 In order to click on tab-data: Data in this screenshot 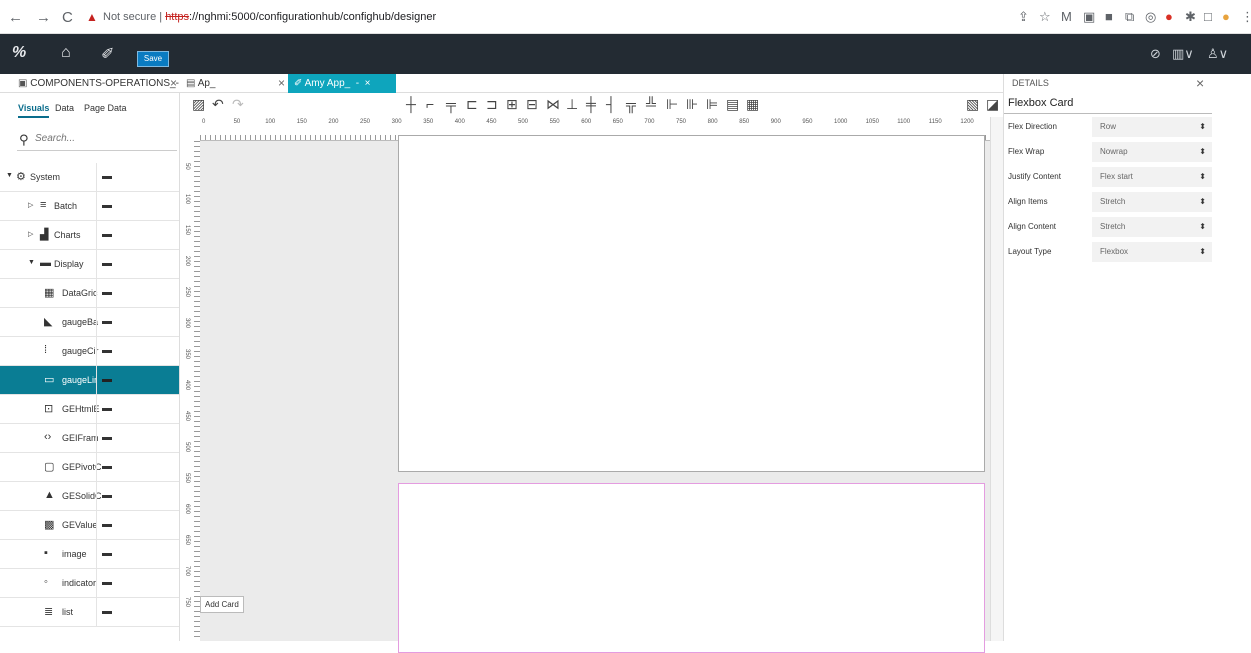, I will do `click(64, 108)`.